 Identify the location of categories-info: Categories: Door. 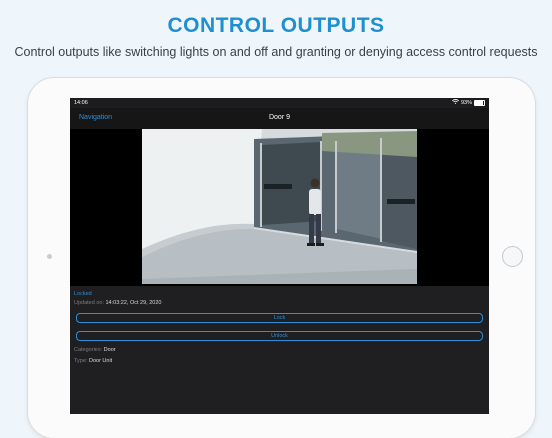
(95, 350).